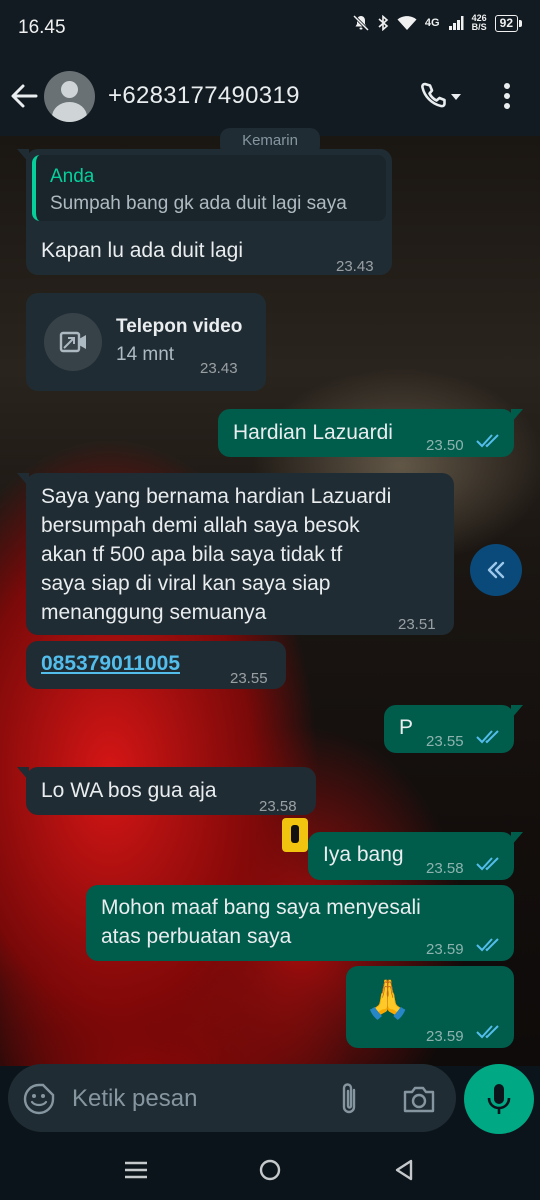  What do you see at coordinates (456, 23) in the screenshot?
I see `signal-icon` at bounding box center [456, 23].